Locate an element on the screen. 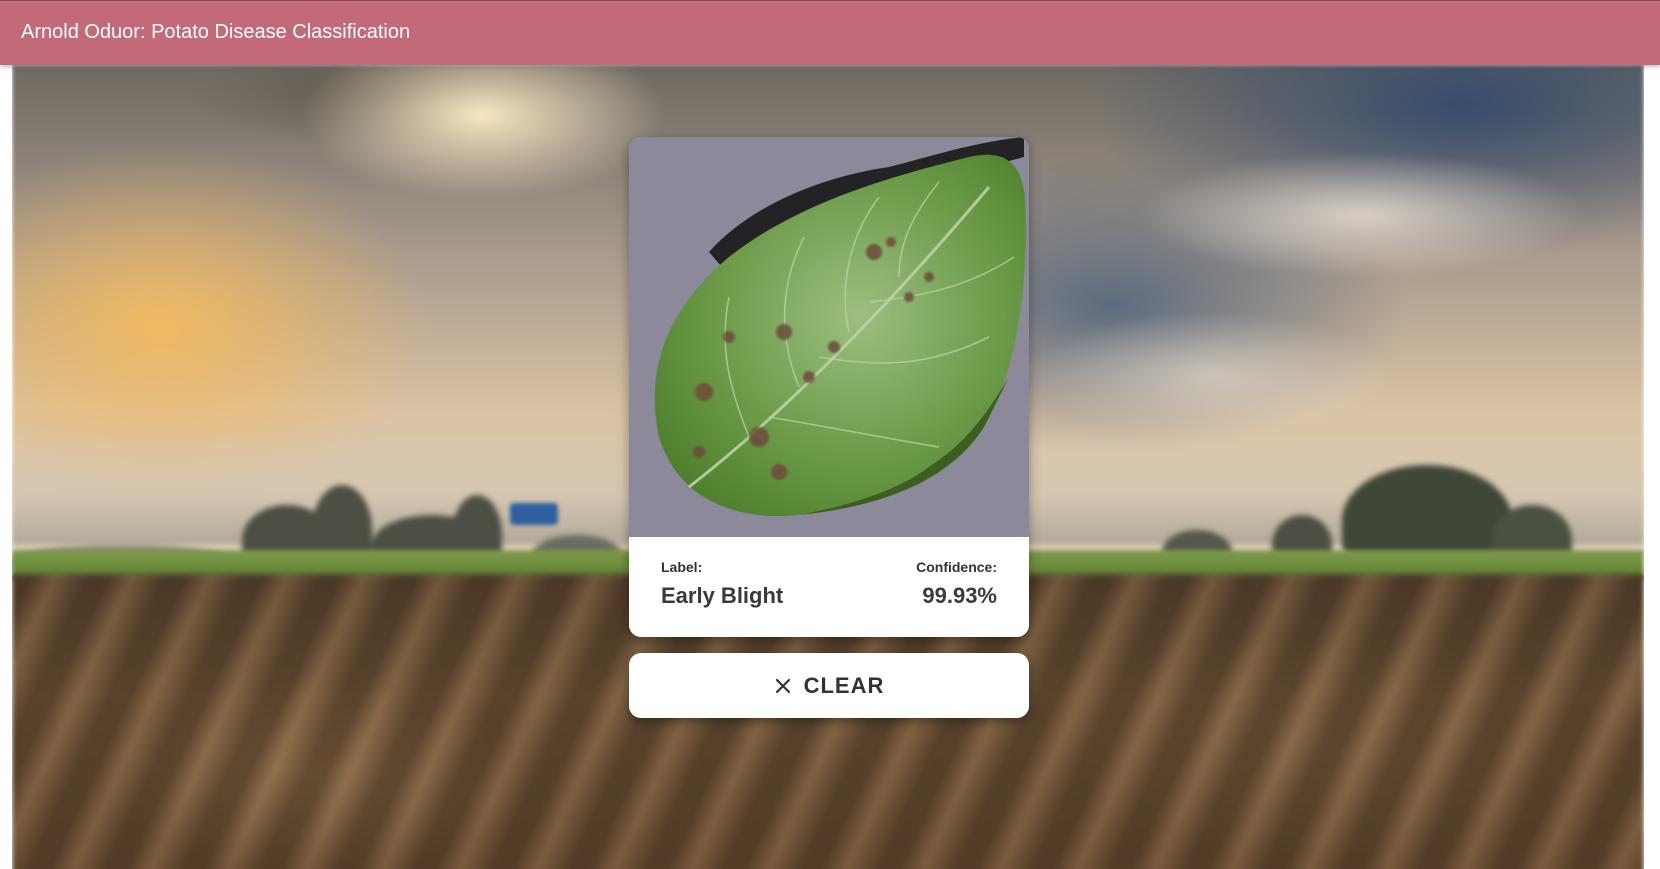 Image resolution: width=1660 pixels, height=869 pixels. confidence-value: 99.93% is located at coordinates (959, 595).